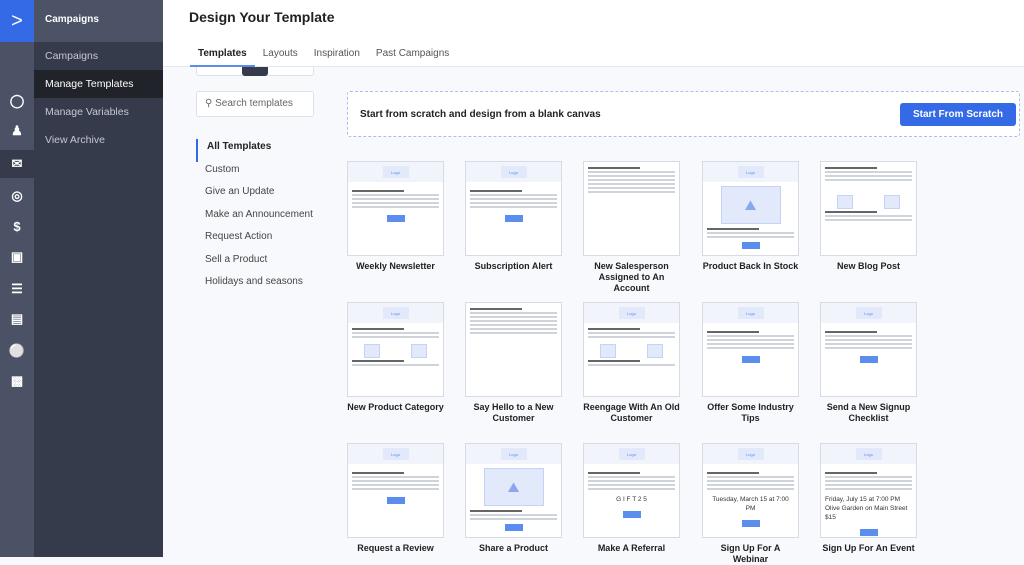 The width and height of the screenshot is (1024, 565). Describe the element at coordinates (17, 21) in the screenshot. I see `brand-logo-icon: >` at that location.